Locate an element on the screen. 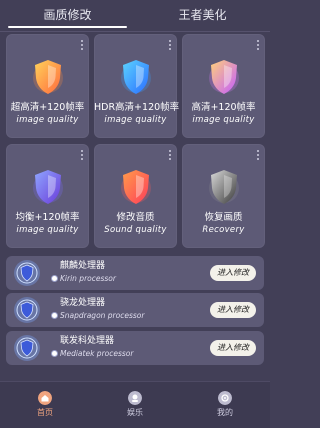 Image resolution: width=320 pixels, height=428 pixels. card-title: 恢复画质 is located at coordinates (223, 217).